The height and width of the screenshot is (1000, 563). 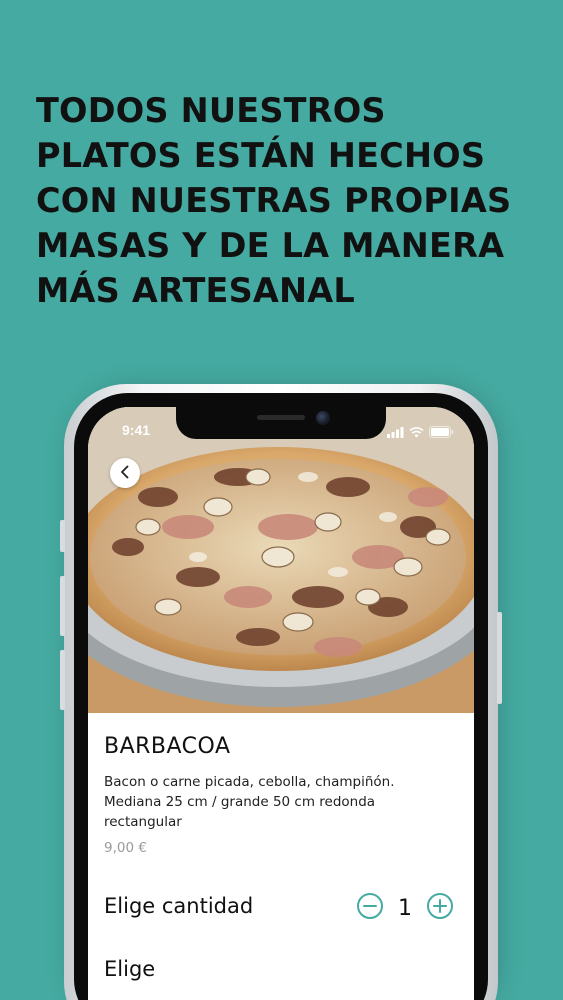 What do you see at coordinates (270, 245) in the screenshot?
I see `headline-line: MASAS Y DE LA MANERA` at bounding box center [270, 245].